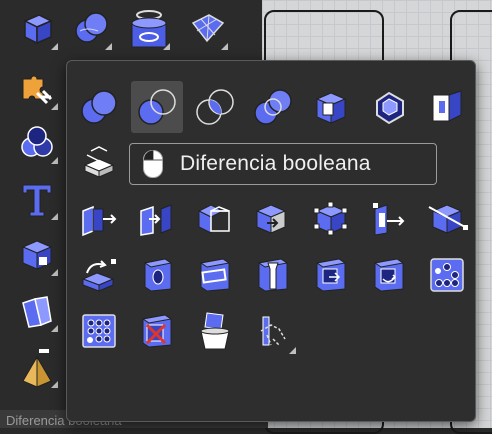  I want to click on tooltip: Diferencia booleana, so click(283, 164).